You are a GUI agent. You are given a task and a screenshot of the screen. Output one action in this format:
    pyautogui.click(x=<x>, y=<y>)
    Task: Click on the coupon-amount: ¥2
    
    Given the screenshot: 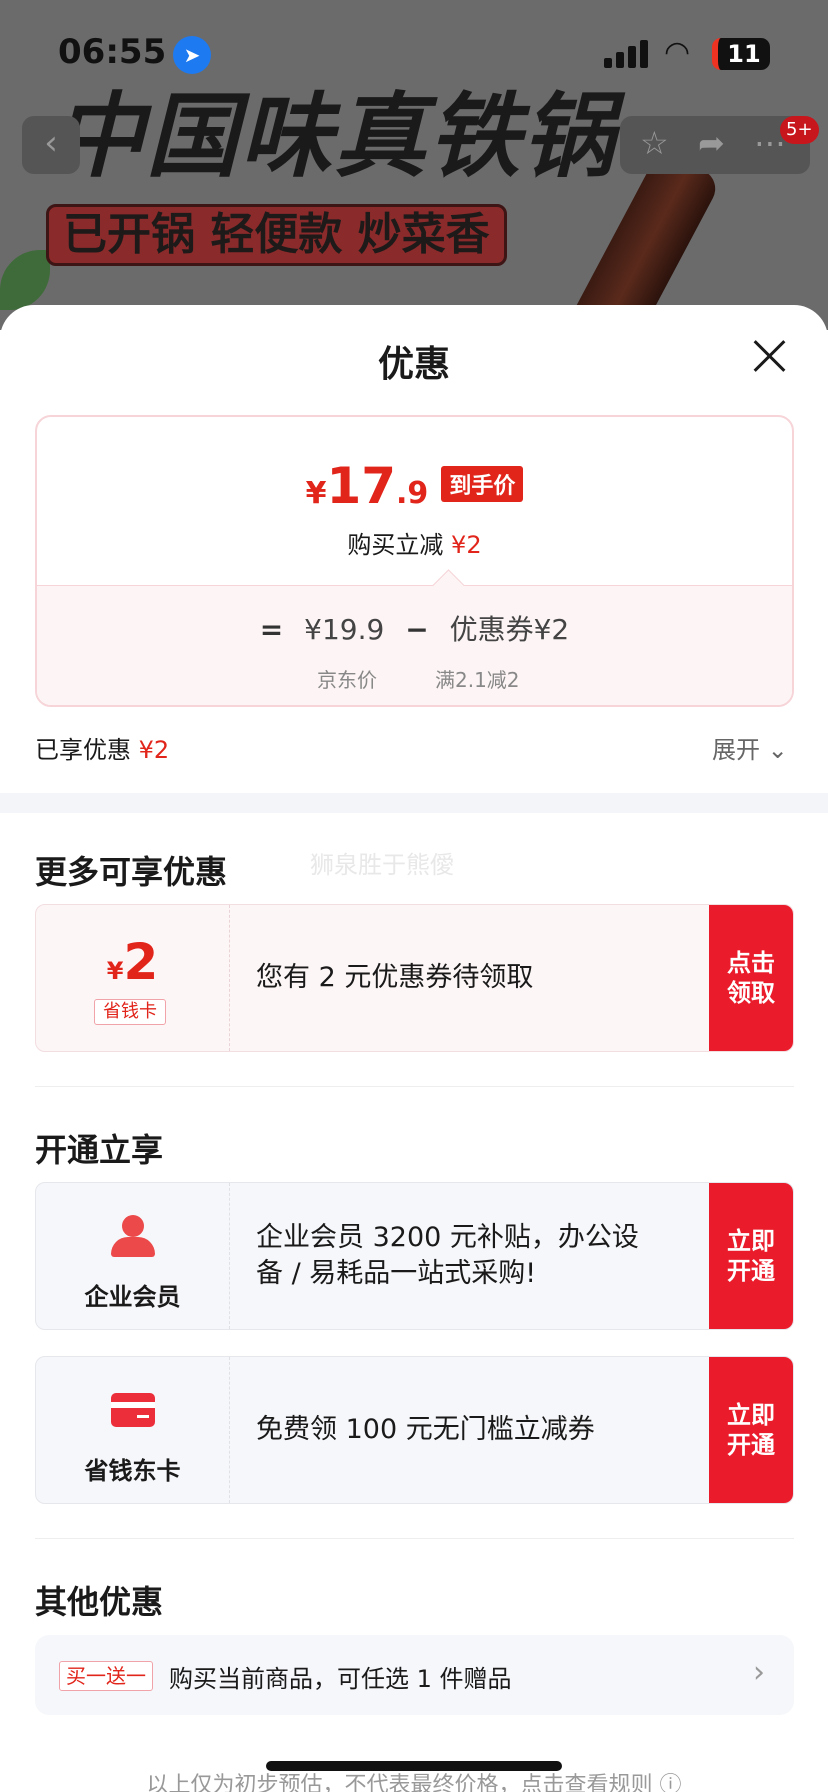 What is the action you would take?
    pyautogui.click(x=132, y=962)
    